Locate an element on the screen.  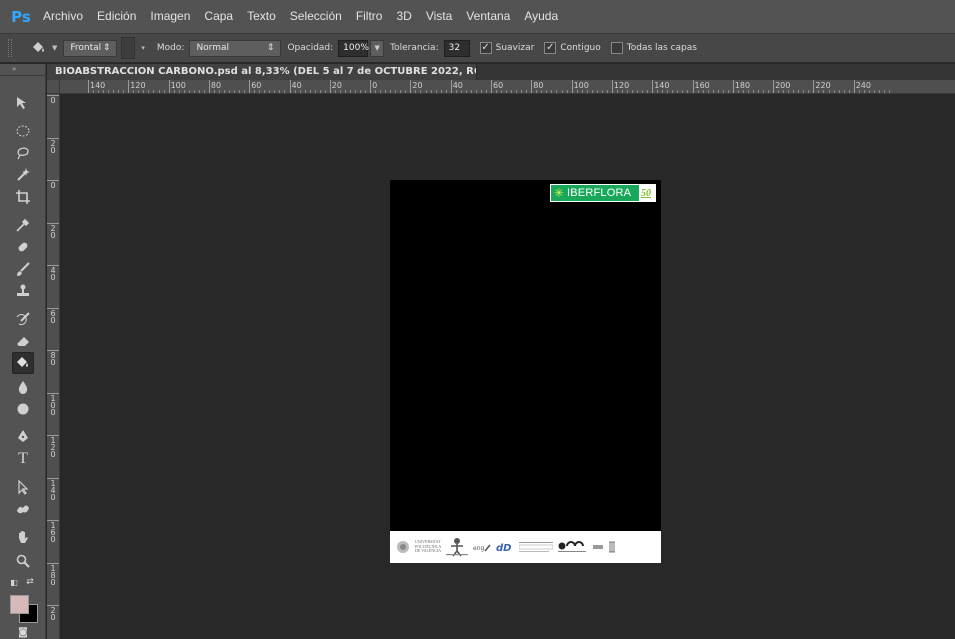
menu-edicion: Edición is located at coordinates (116, 16).